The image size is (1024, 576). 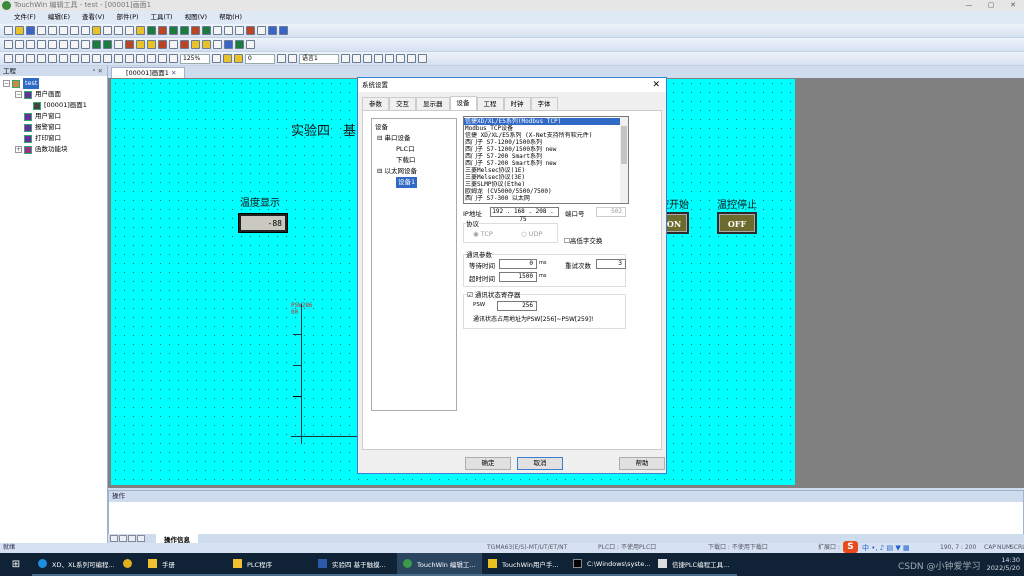 What do you see at coordinates (206, 44) in the screenshot?
I see `light-icon` at bounding box center [206, 44].